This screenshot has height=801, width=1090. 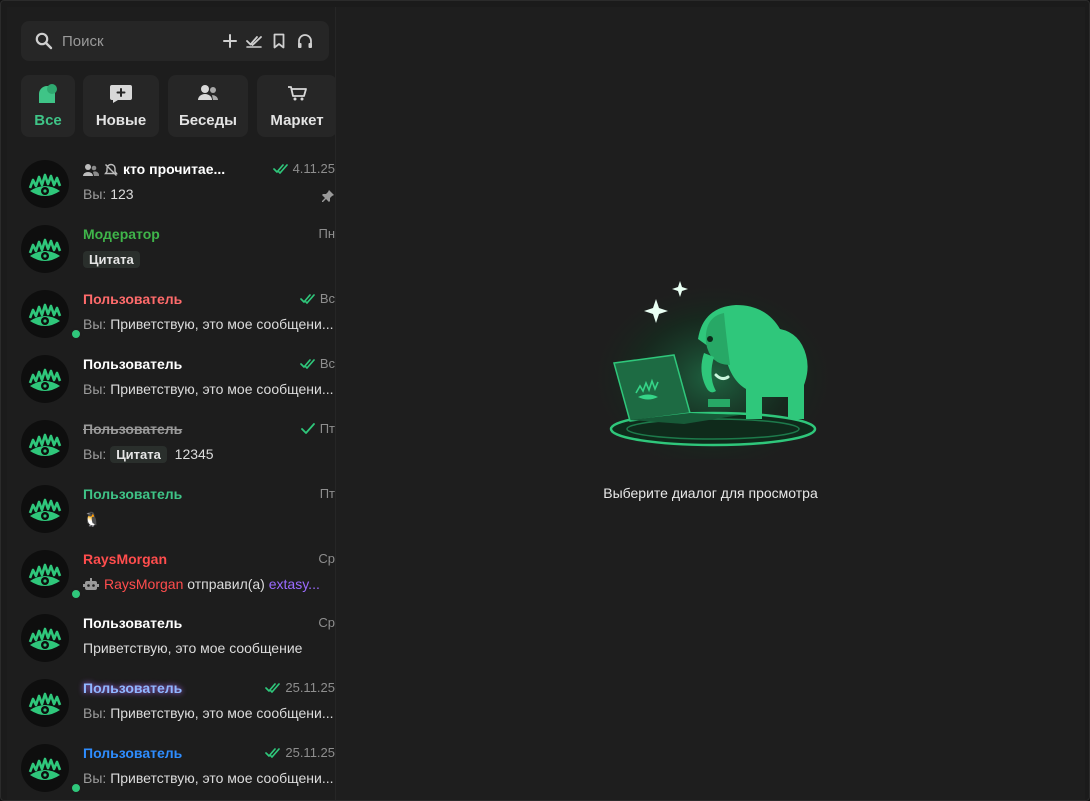 I want to click on chat-name: Модератор, so click(x=121, y=234).